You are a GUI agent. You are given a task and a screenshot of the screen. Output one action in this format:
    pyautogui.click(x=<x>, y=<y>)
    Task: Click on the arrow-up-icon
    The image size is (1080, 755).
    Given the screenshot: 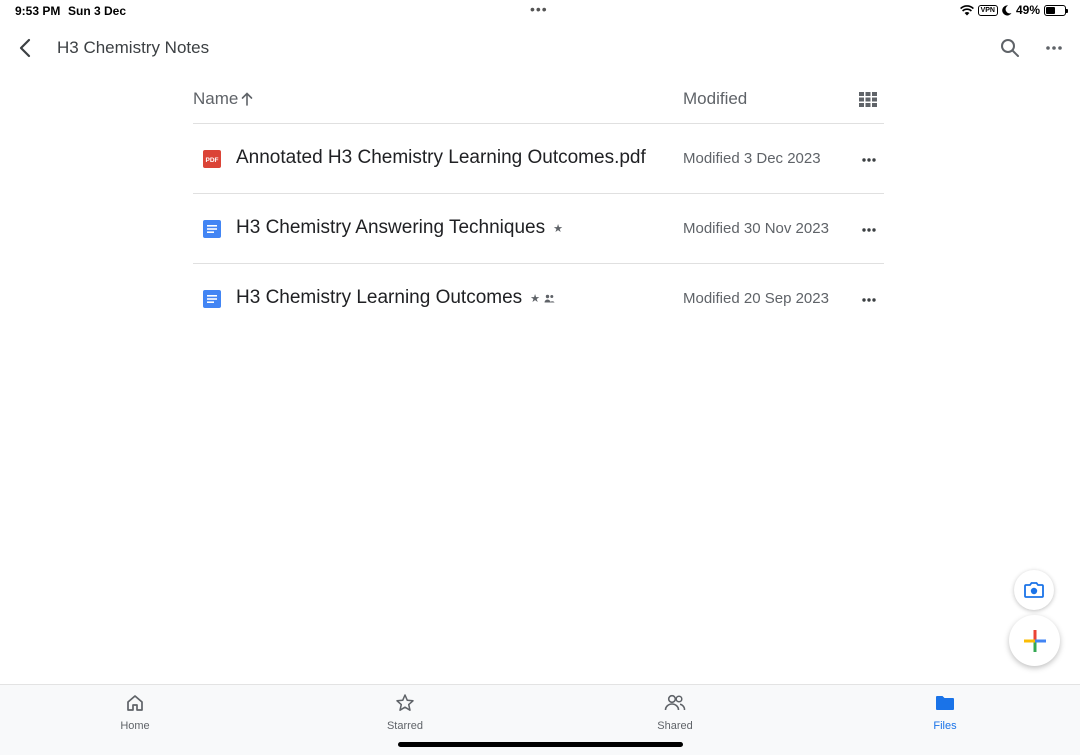 What is the action you would take?
    pyautogui.click(x=247, y=99)
    